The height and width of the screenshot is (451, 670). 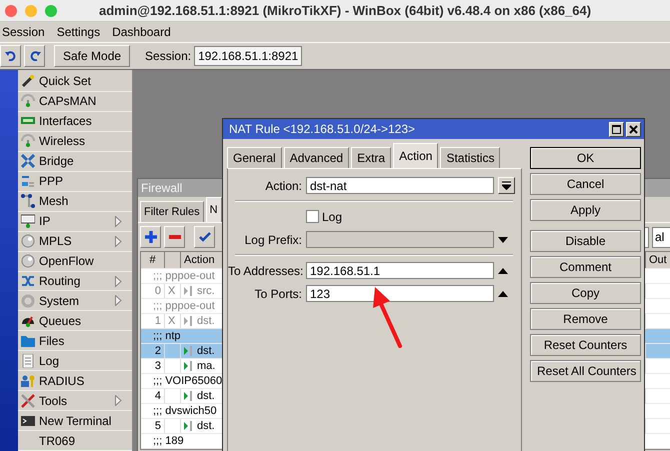 What do you see at coordinates (28, 361) in the screenshot?
I see `document-icon` at bounding box center [28, 361].